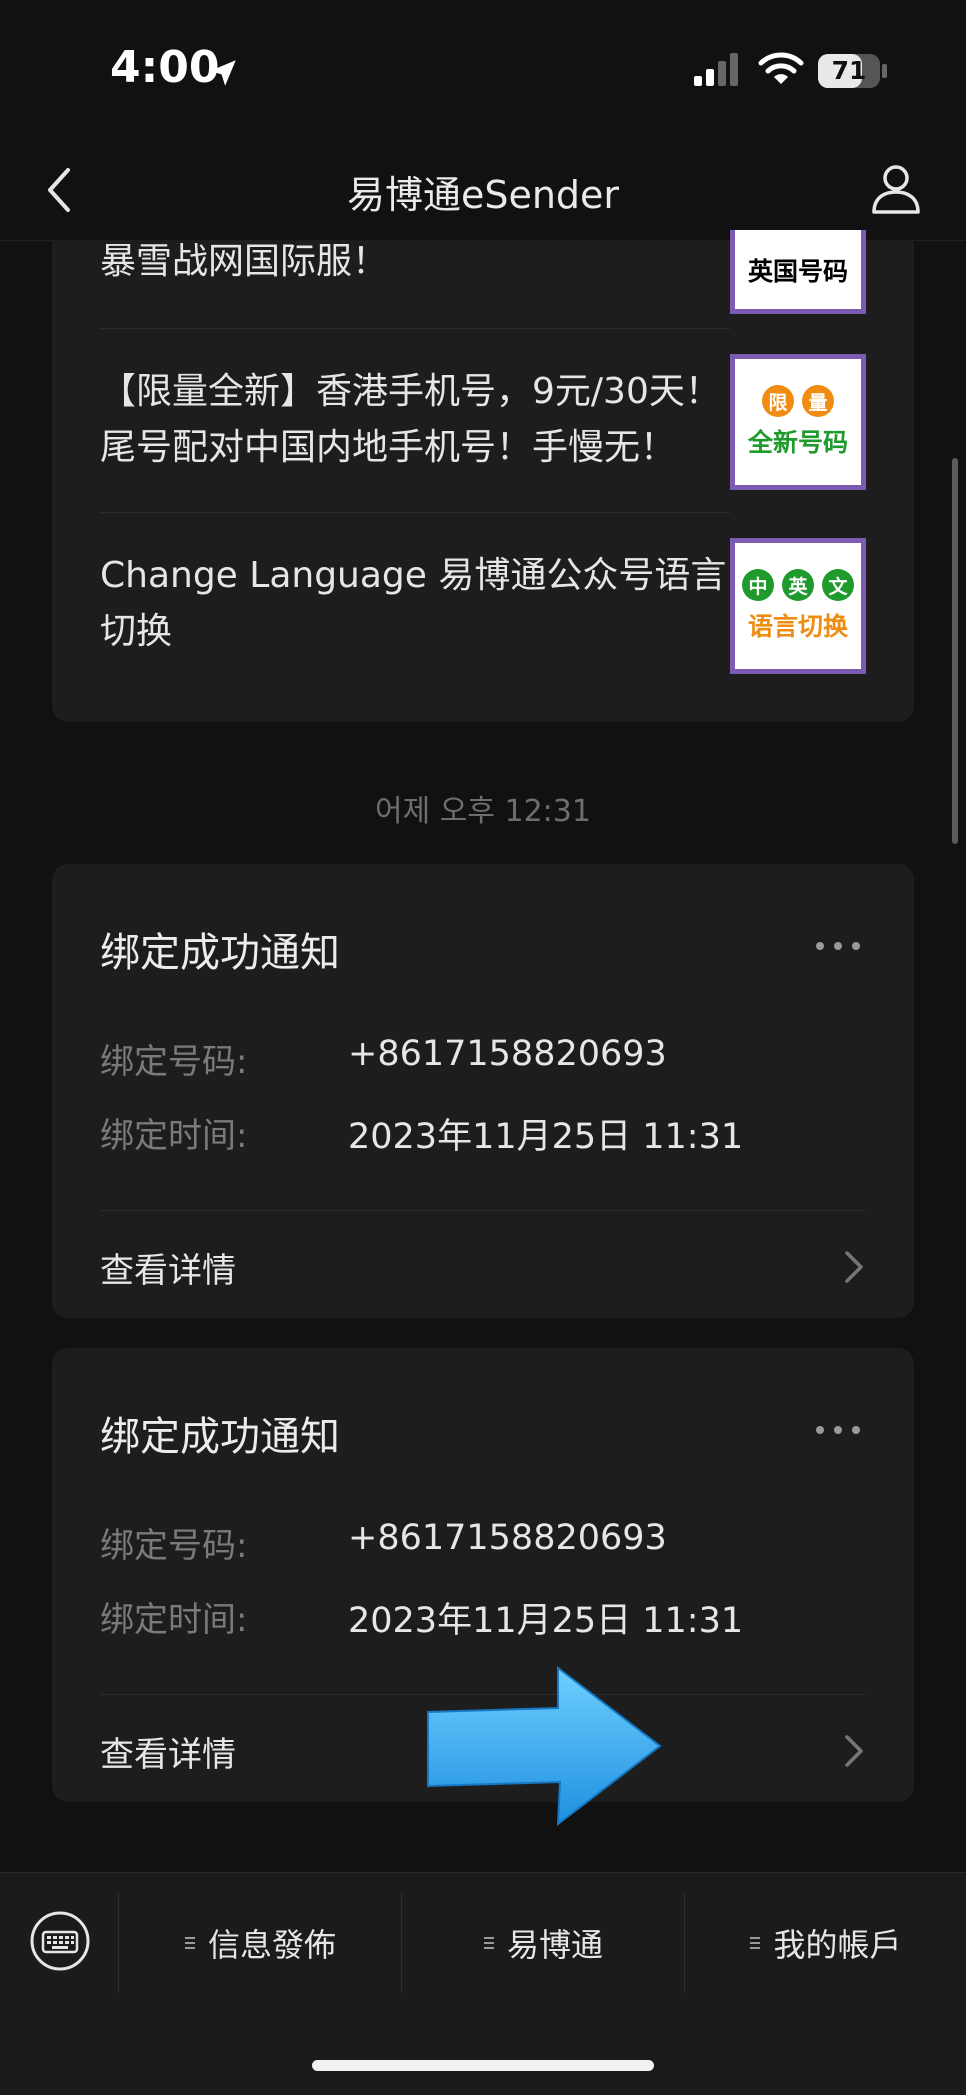 The width and height of the screenshot is (966, 2095). I want to click on keyboard-icon, so click(60, 1941).